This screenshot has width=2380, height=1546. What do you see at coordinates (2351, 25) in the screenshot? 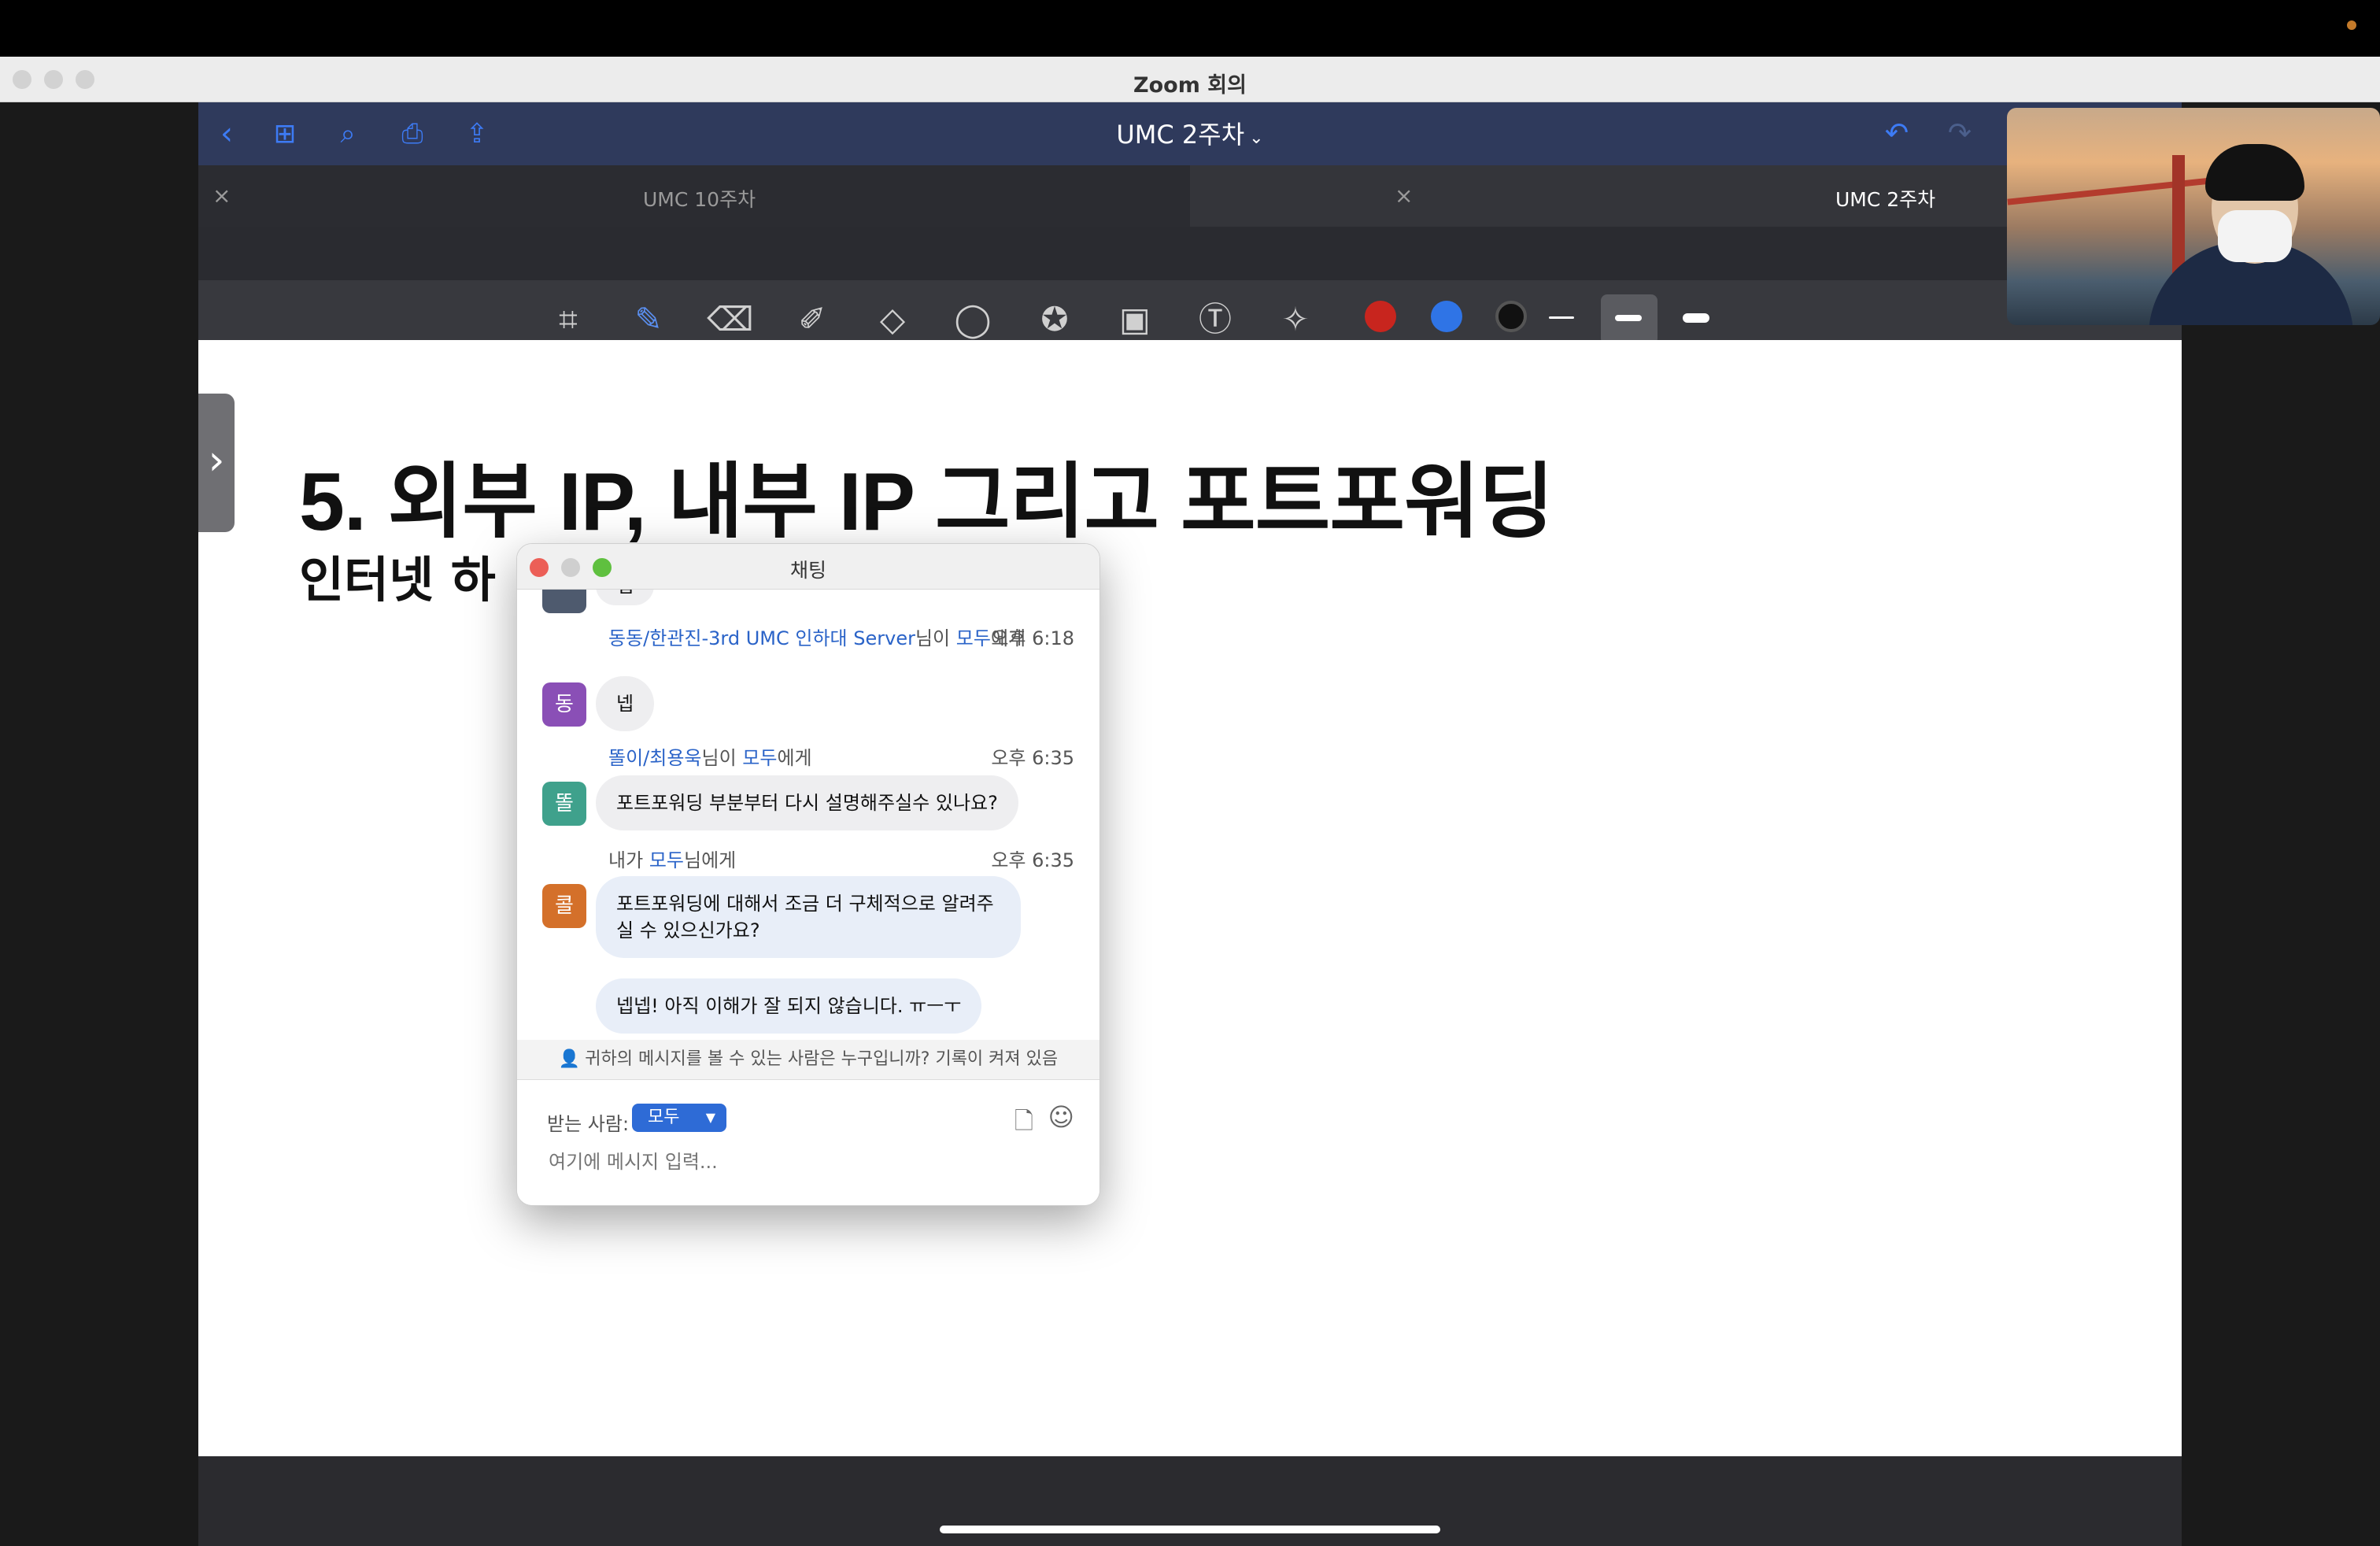
I see `status-dot` at bounding box center [2351, 25].